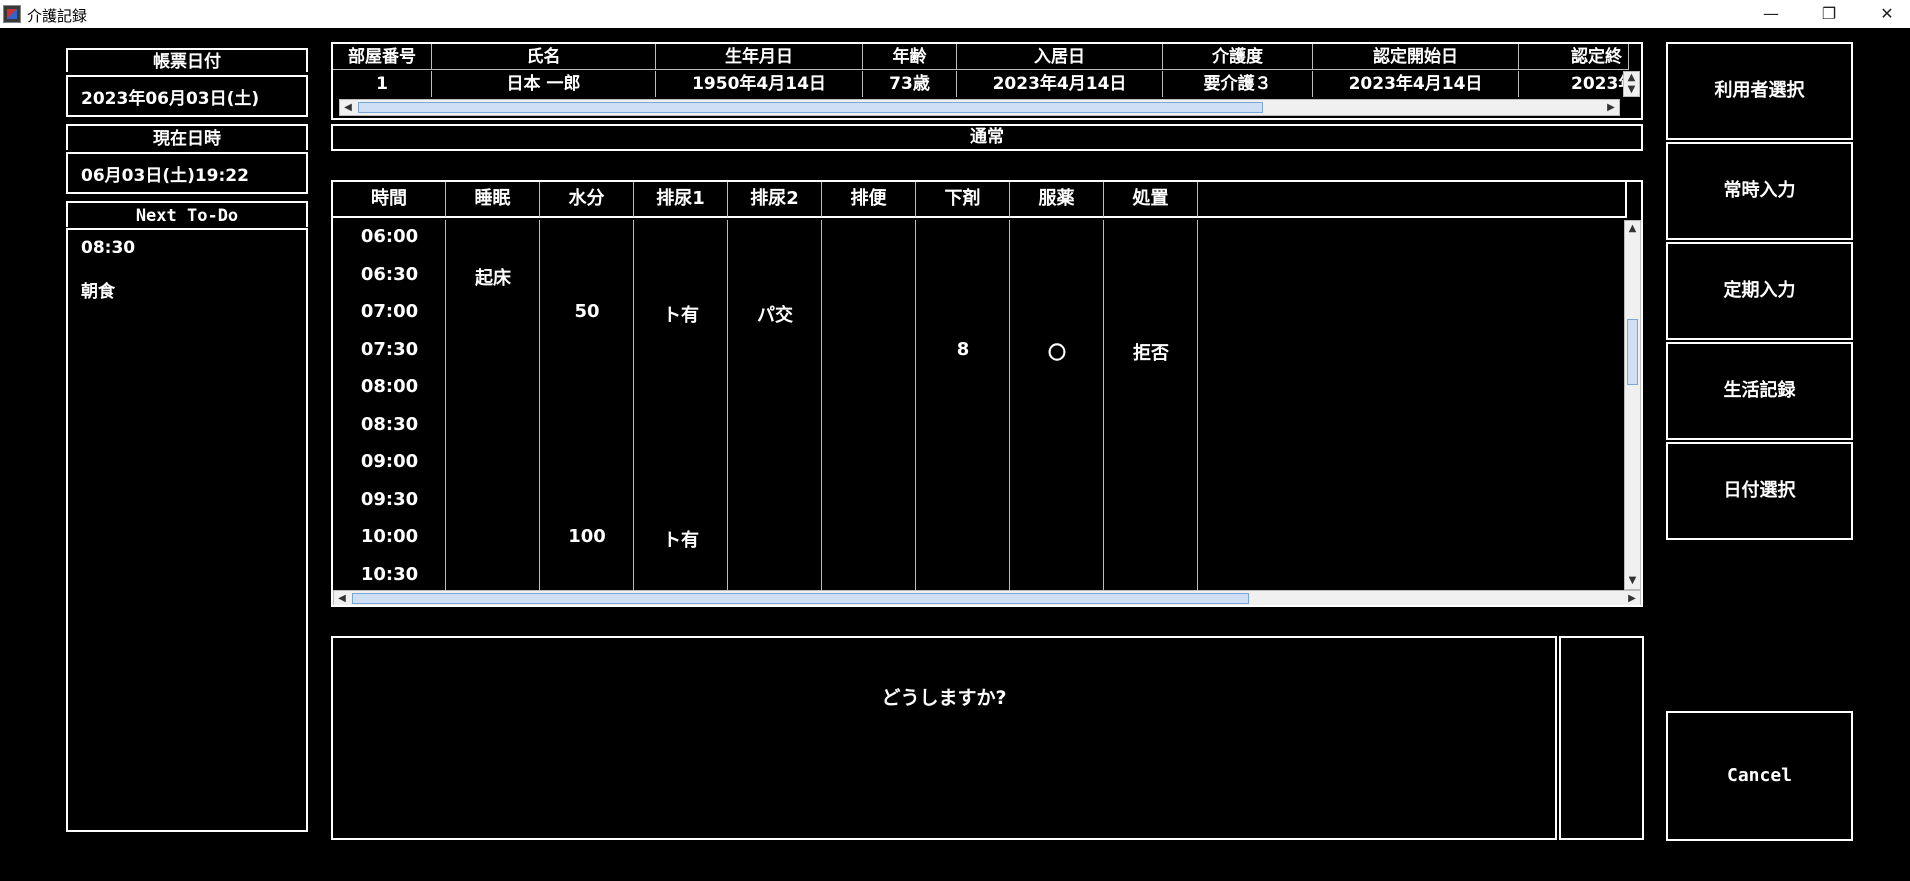  I want to click on cancel-button: Cancel, so click(1759, 776).